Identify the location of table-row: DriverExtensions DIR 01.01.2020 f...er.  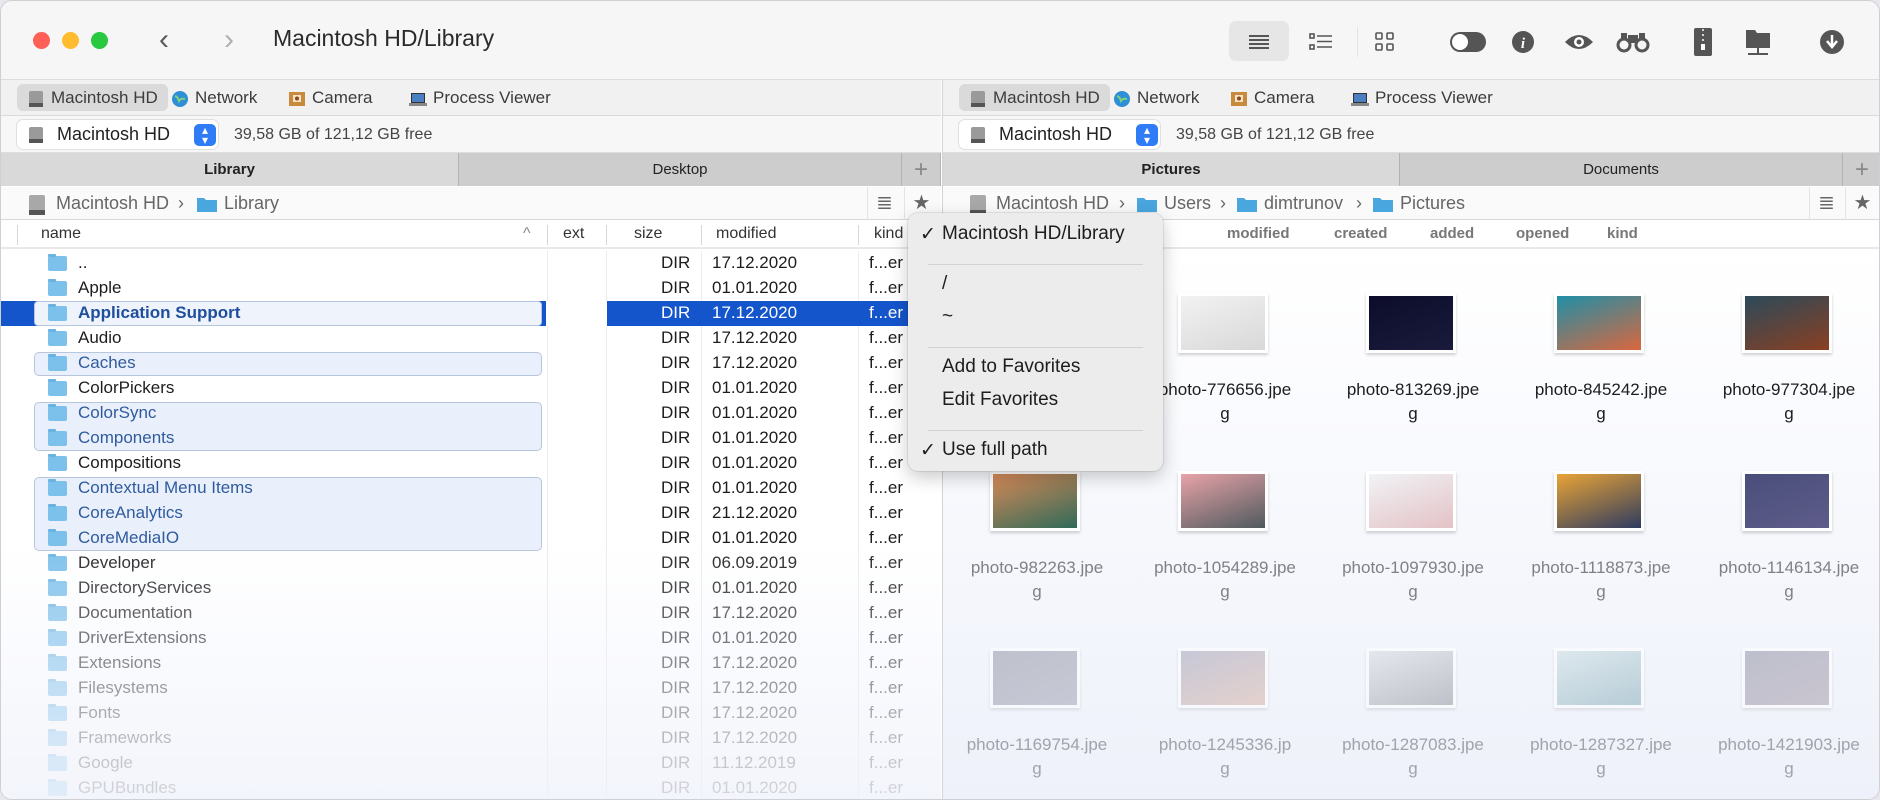
(471, 638).